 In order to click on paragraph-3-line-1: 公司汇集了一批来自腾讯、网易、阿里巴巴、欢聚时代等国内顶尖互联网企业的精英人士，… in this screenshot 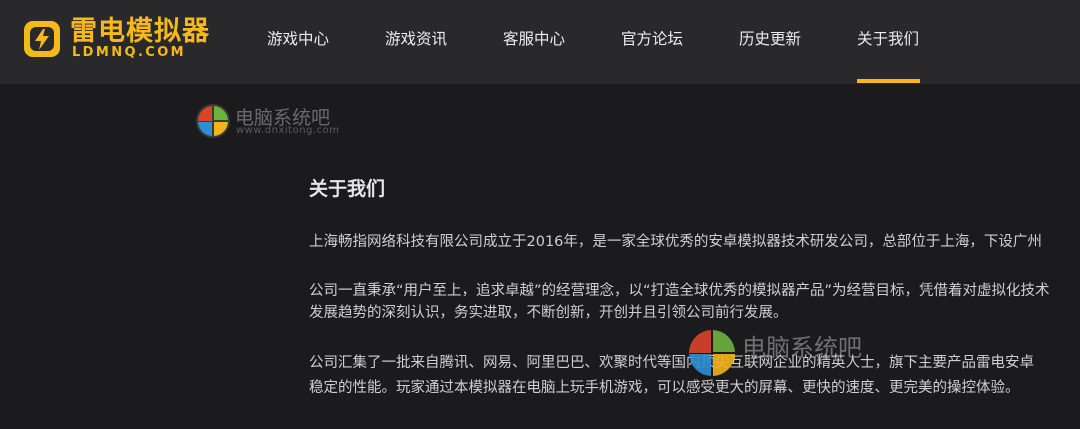, I will do `click(671, 363)`.